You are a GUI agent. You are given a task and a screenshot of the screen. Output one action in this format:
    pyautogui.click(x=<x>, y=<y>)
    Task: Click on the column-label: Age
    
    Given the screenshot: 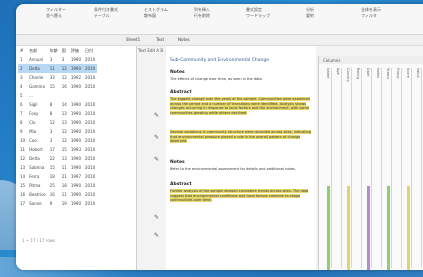 What is the action you would take?
    pyautogui.click(x=337, y=71)
    